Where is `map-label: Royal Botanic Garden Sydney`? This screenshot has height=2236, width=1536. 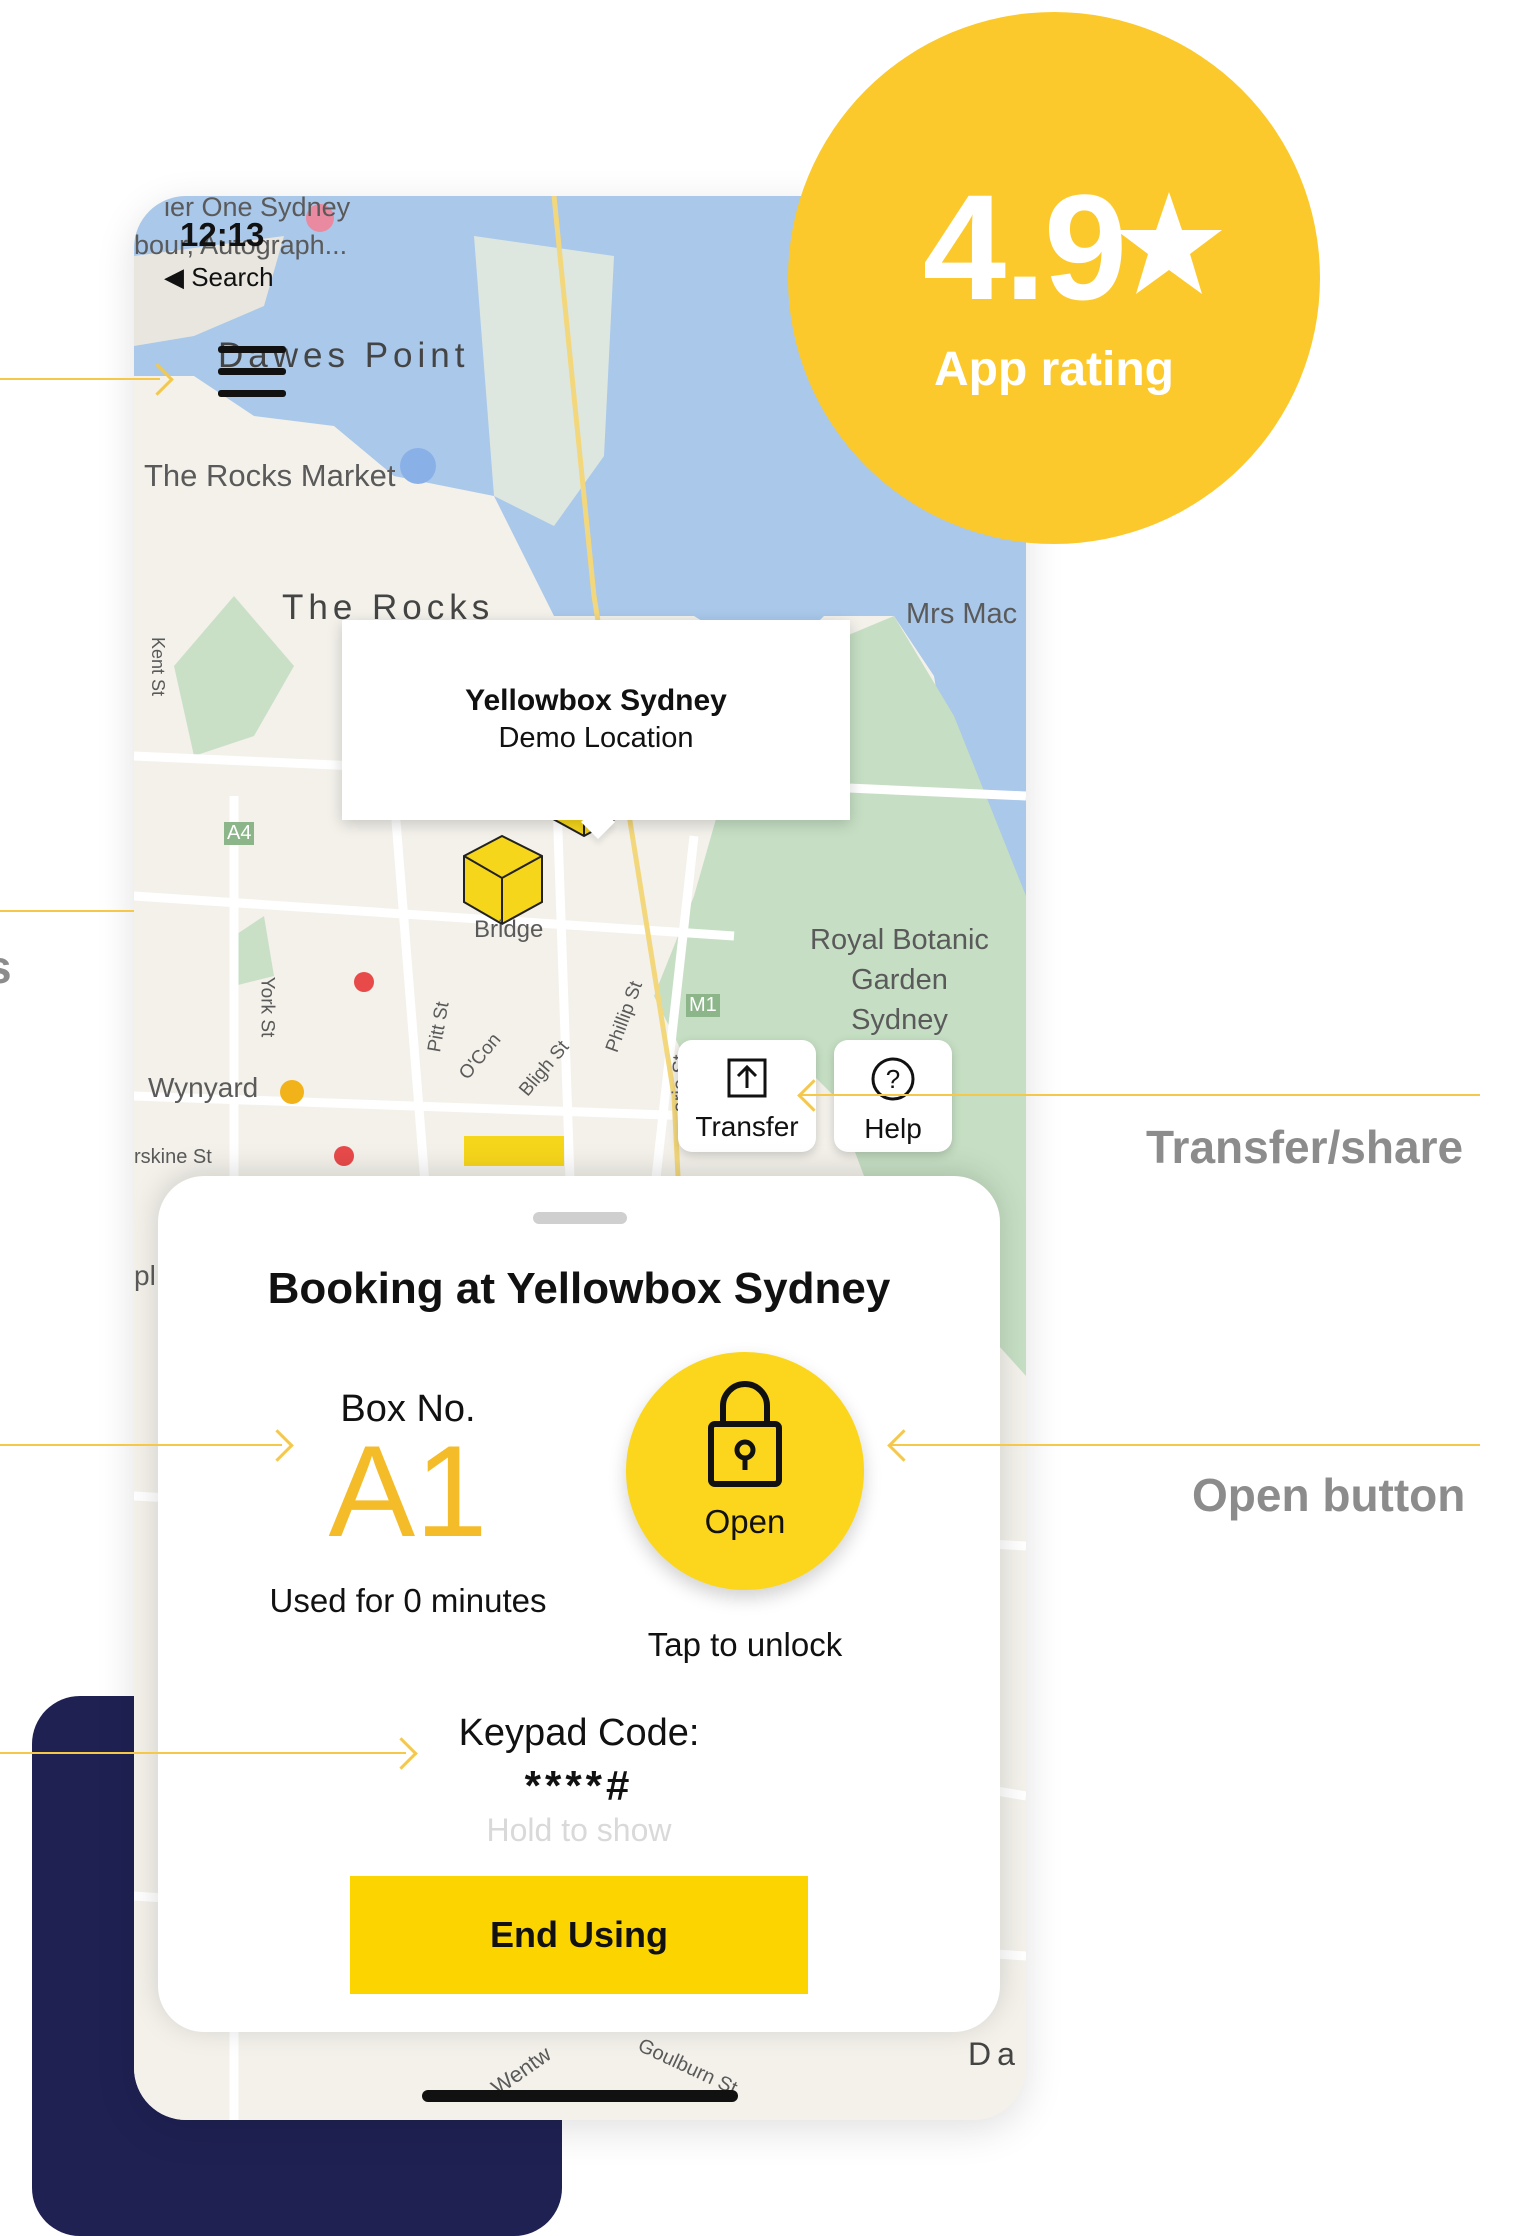 map-label: Royal Botanic Garden Sydney is located at coordinates (899, 980).